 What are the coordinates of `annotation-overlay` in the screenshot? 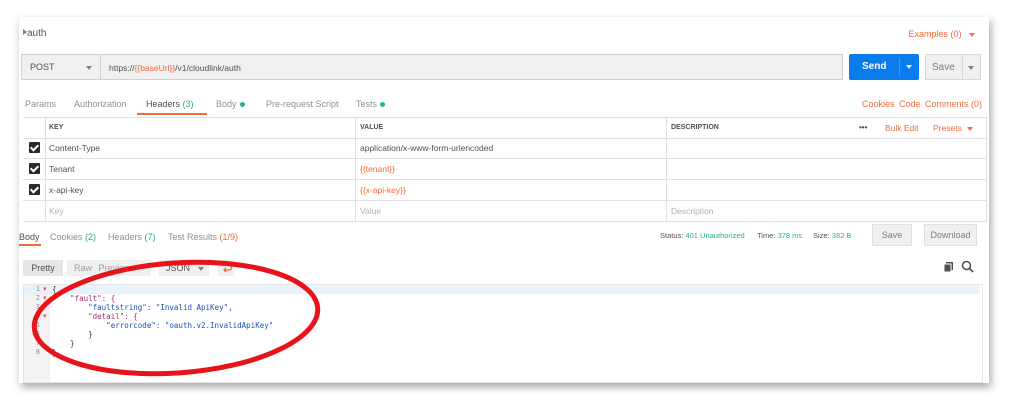 It's located at (176, 318).